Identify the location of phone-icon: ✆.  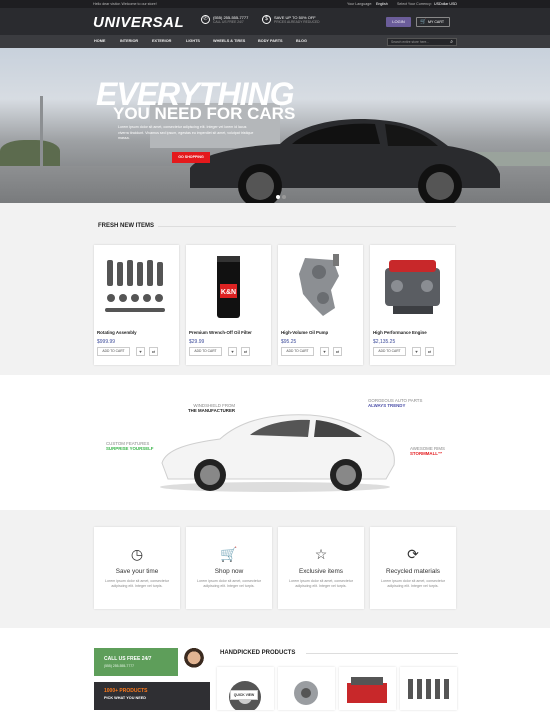
(205, 19).